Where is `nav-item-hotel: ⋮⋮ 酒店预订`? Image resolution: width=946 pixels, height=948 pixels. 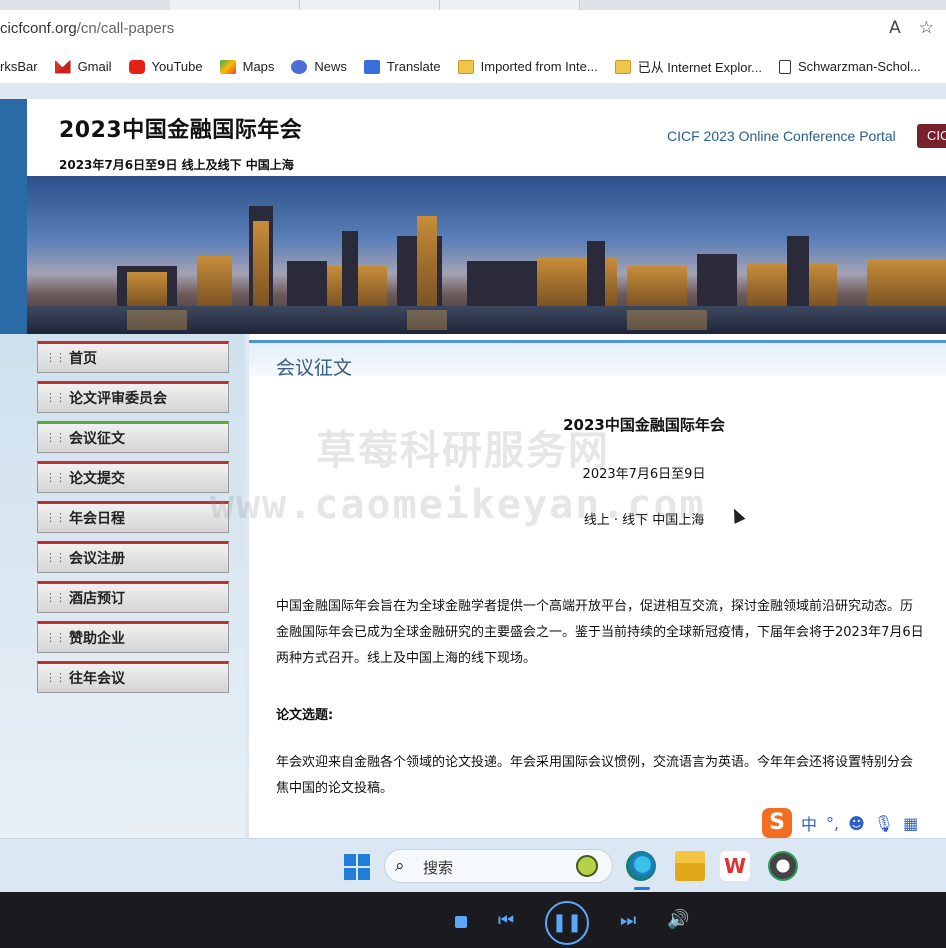 nav-item-hotel: ⋮⋮ 酒店预订 is located at coordinates (133, 597).